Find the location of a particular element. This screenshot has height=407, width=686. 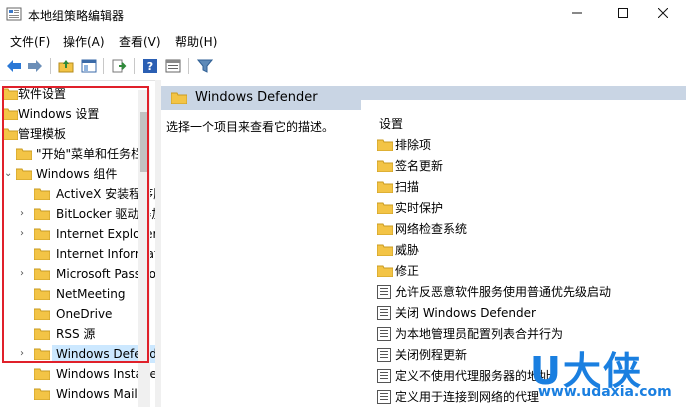

list-item-folder: 排除项 is located at coordinates (531, 145).